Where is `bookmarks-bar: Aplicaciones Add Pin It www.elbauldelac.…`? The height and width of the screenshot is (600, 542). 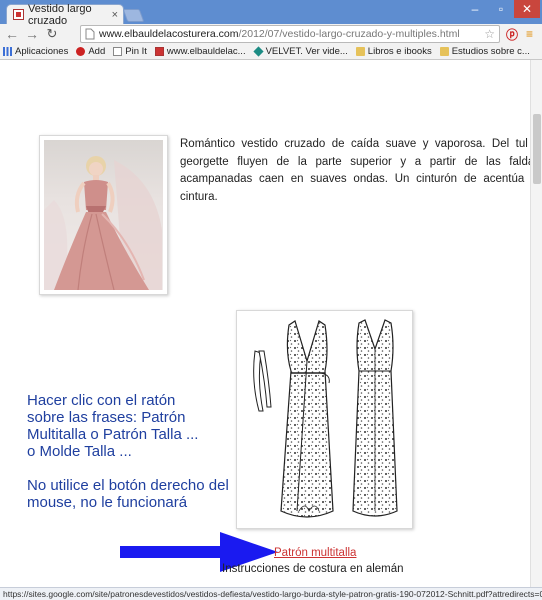 bookmarks-bar: Aplicaciones Add Pin It www.elbauldelac.… is located at coordinates (271, 52).